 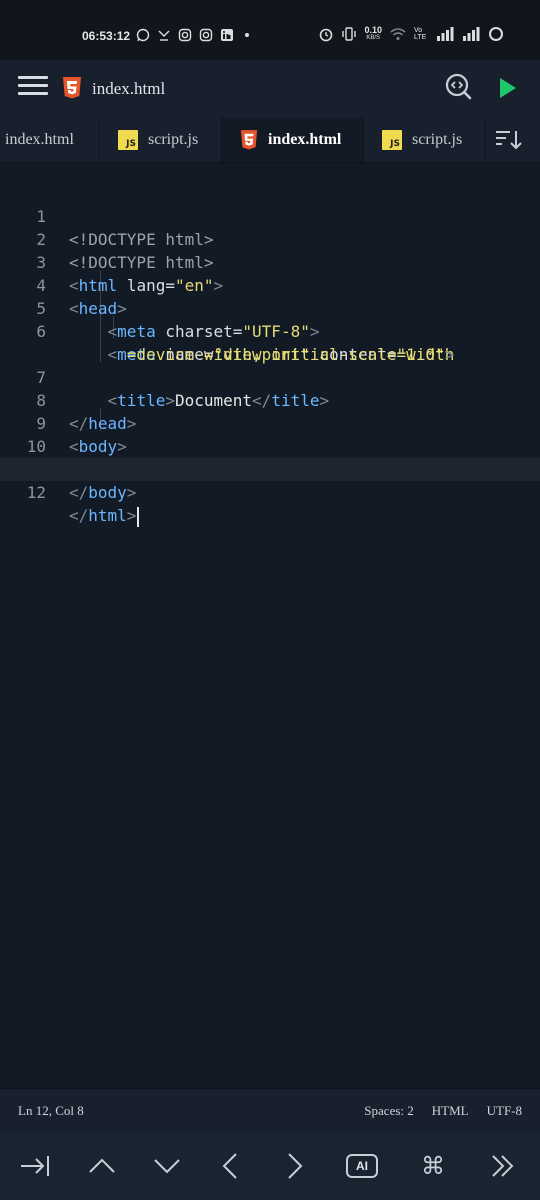 I want to click on code-search-icon, so click(x=458, y=87).